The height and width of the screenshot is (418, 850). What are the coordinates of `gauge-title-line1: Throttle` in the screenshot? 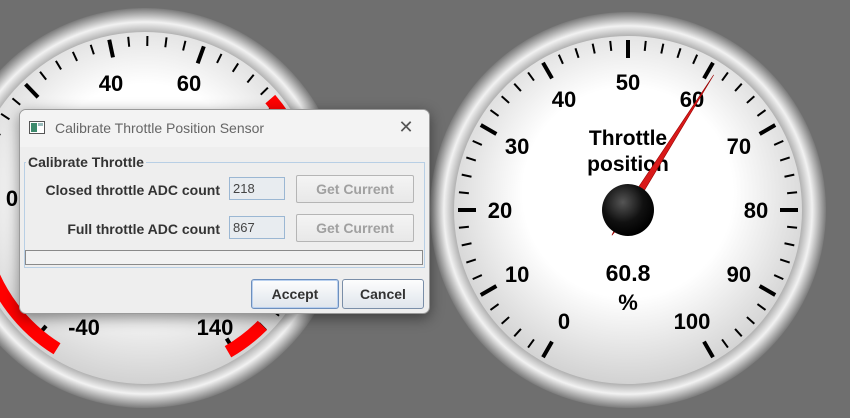 It's located at (628, 138).